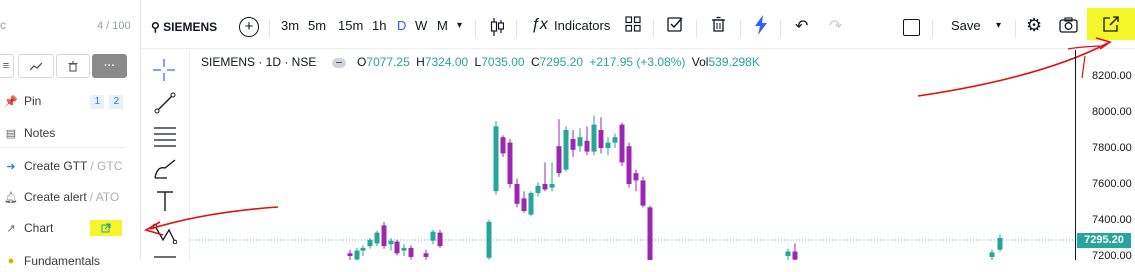 The height and width of the screenshot is (272, 1135). What do you see at coordinates (1104, 240) in the screenshot?
I see `last-price-label: 7295.20` at bounding box center [1104, 240].